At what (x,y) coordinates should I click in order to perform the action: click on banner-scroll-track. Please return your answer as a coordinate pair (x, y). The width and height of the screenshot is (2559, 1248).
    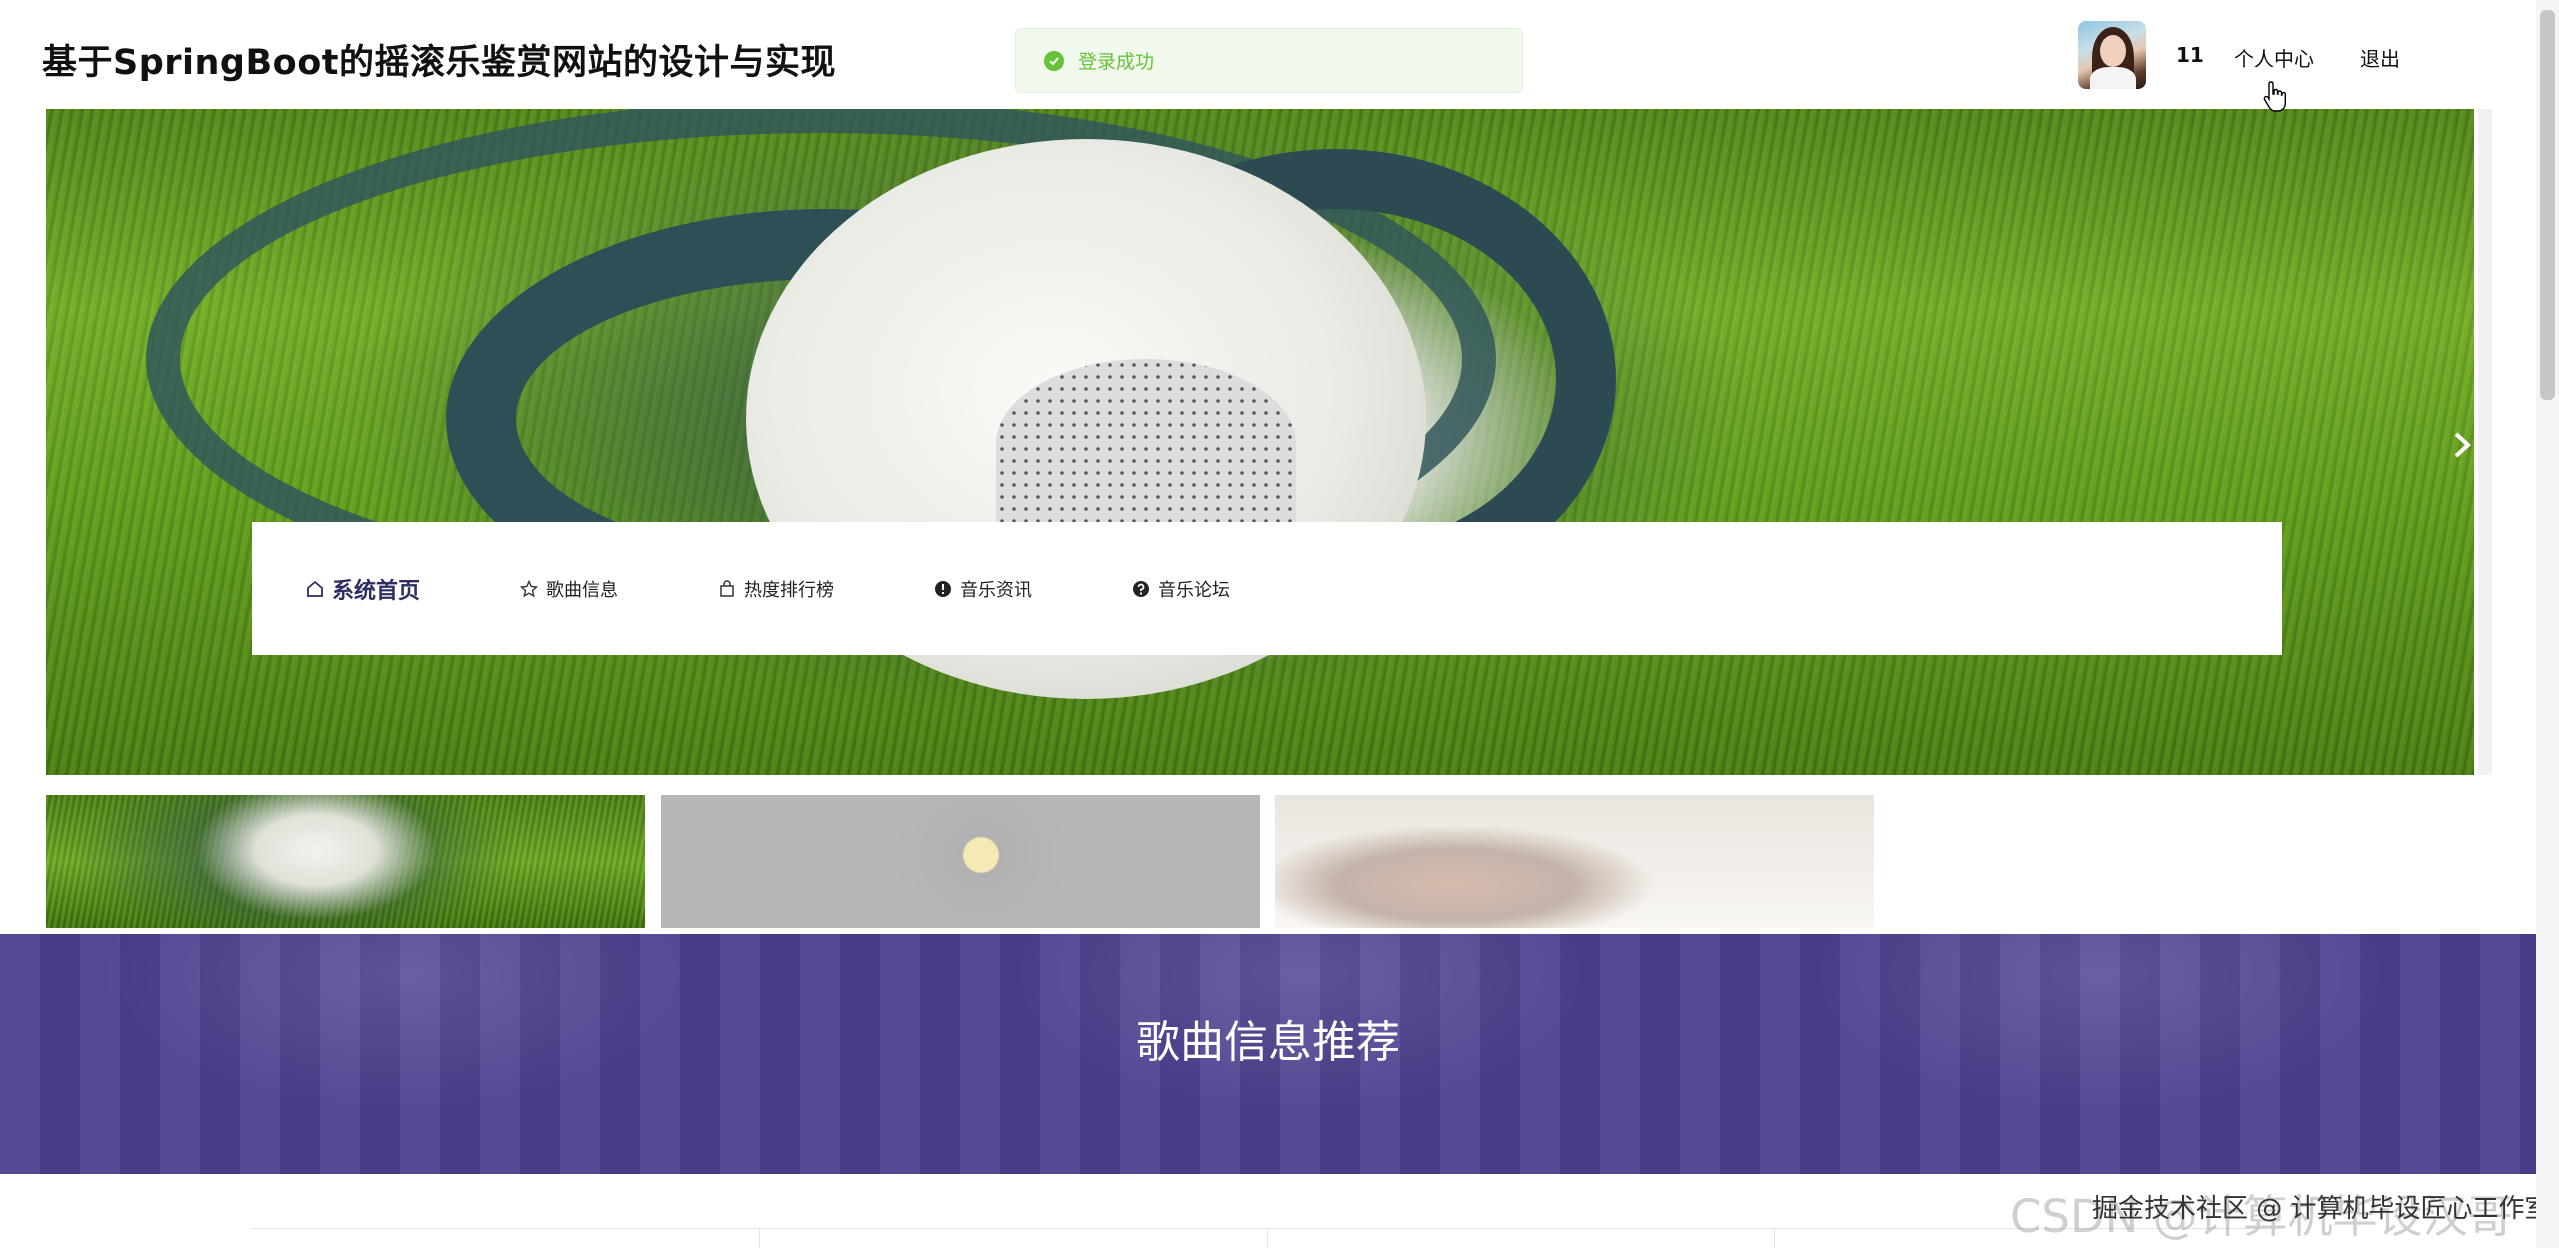
    Looking at the image, I should click on (2485, 442).